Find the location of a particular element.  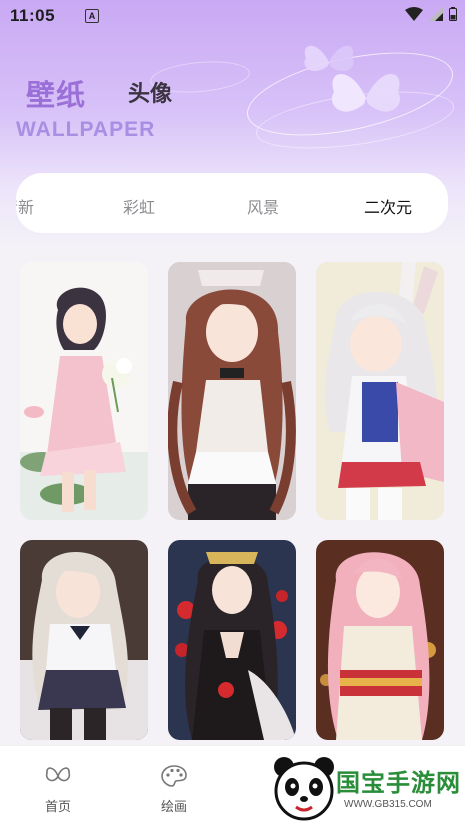

palette-icon is located at coordinates (174, 776).